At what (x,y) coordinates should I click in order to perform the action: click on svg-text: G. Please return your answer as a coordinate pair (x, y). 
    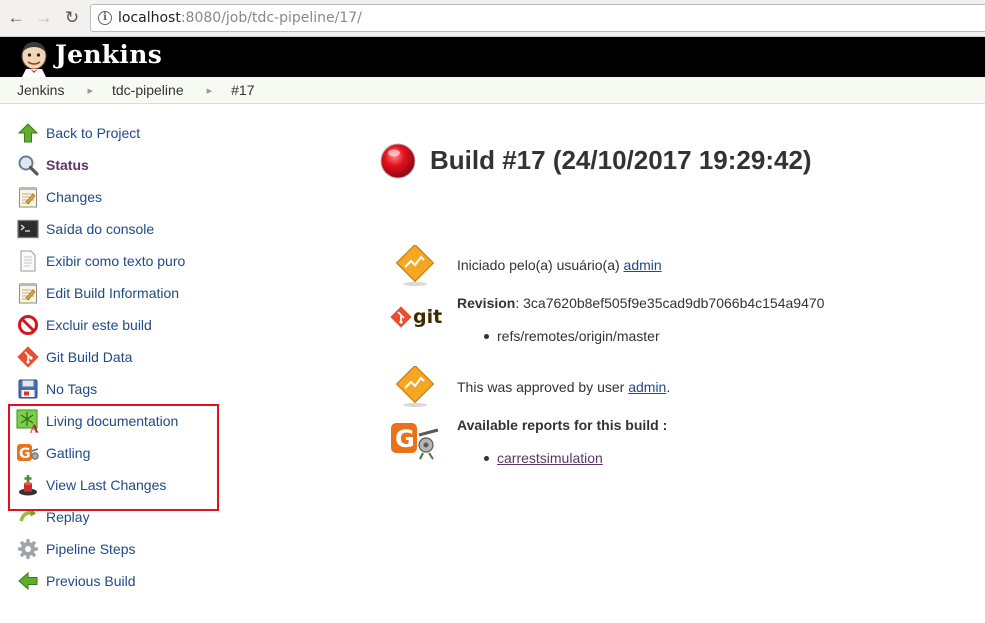
    Looking at the image, I should click on (405, 439).